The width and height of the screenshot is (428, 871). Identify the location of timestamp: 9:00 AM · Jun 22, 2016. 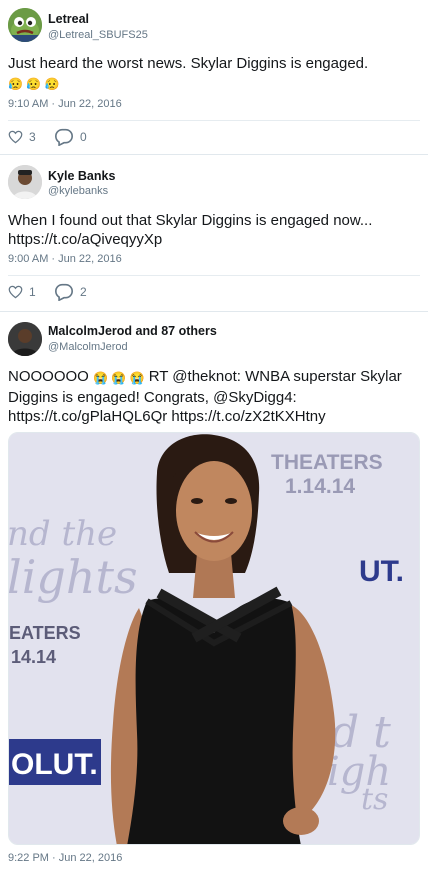
(65, 259).